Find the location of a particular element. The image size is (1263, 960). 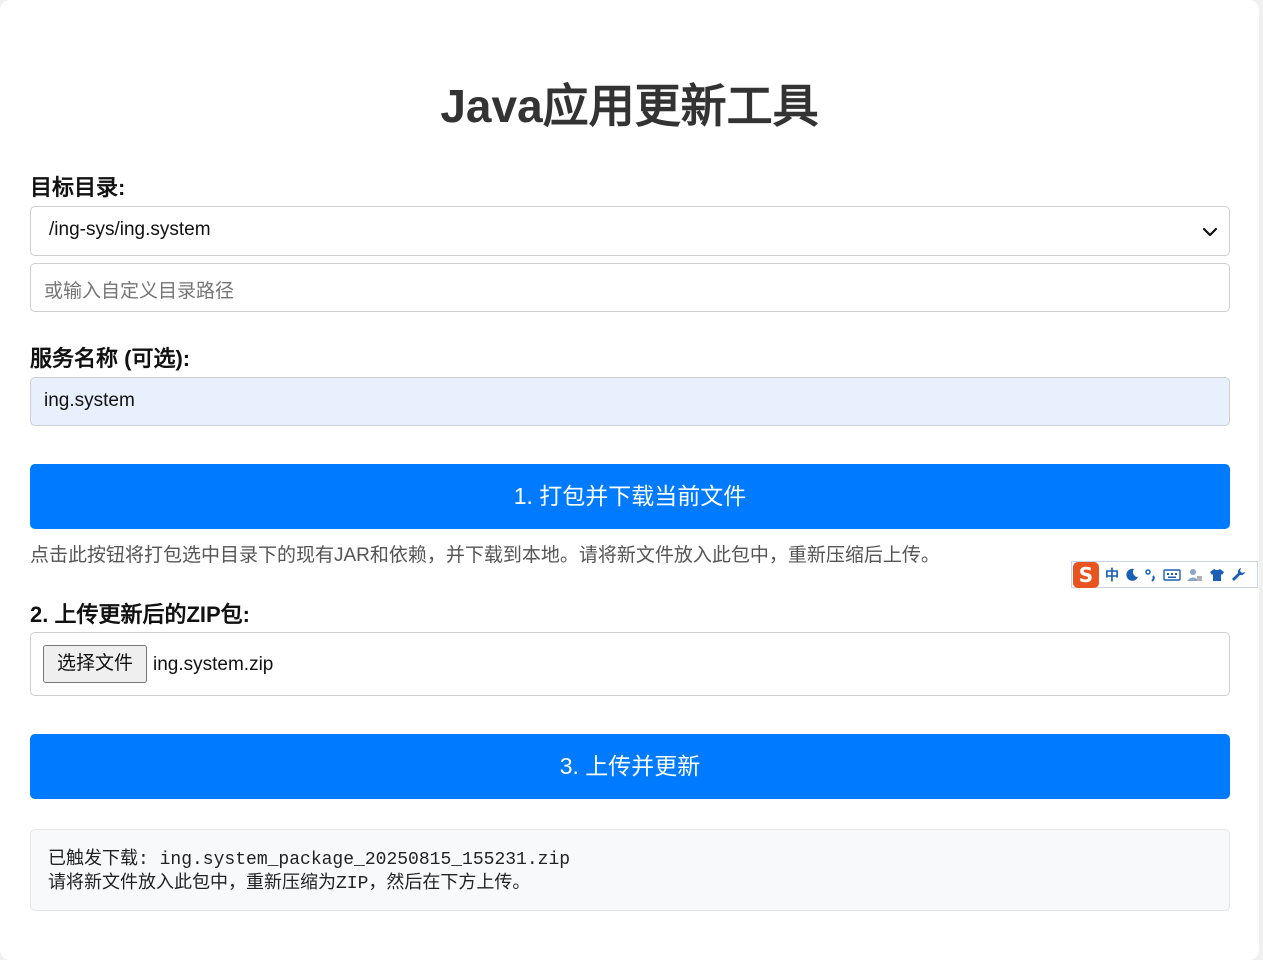

service-name-input: ing.system is located at coordinates (630, 401).